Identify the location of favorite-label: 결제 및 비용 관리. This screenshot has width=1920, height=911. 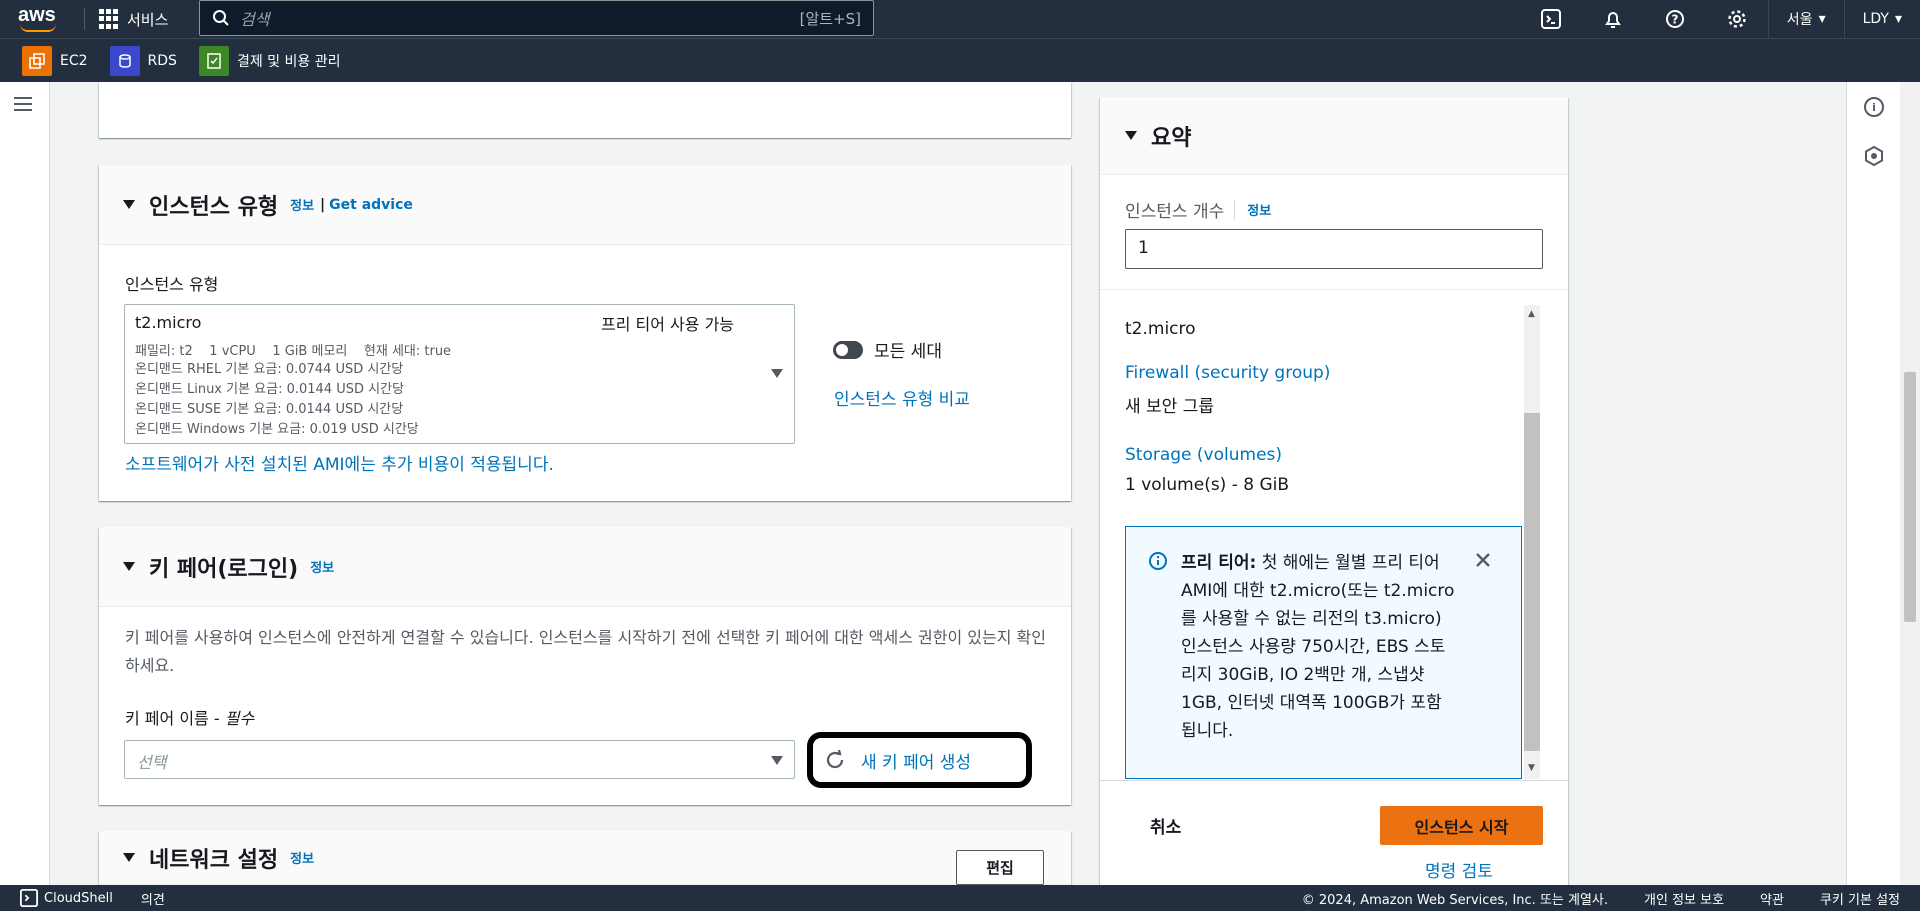
(288, 61).